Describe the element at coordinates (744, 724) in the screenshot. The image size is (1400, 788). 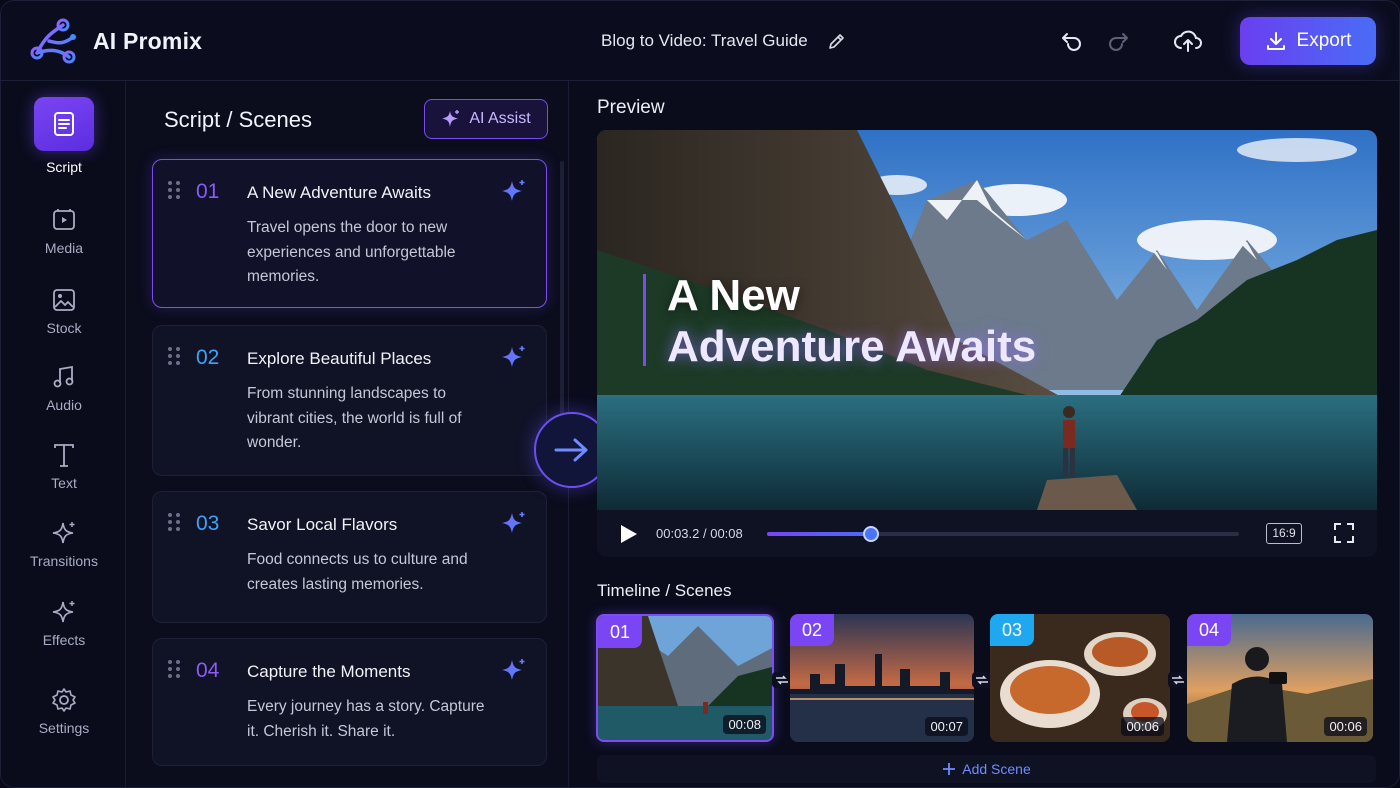
I see `clip-duration: 00:08` at that location.